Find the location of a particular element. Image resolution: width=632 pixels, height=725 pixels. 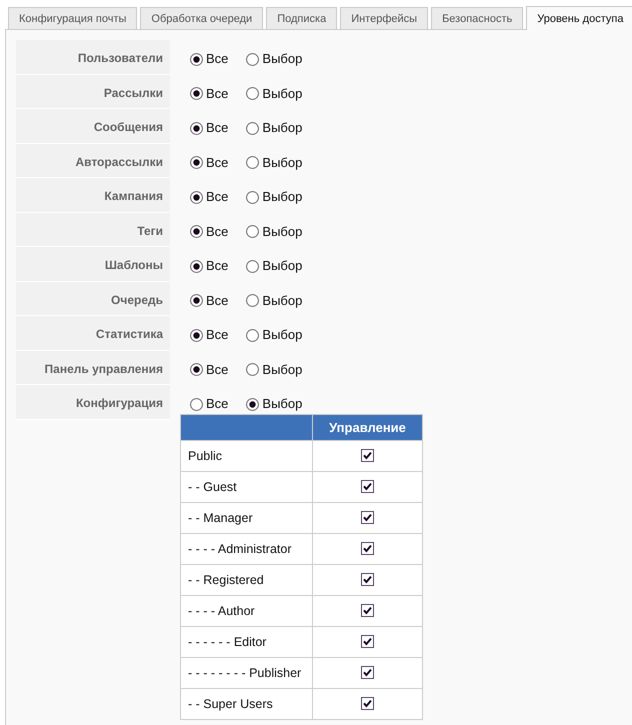

column-header: Управление is located at coordinates (367, 427).